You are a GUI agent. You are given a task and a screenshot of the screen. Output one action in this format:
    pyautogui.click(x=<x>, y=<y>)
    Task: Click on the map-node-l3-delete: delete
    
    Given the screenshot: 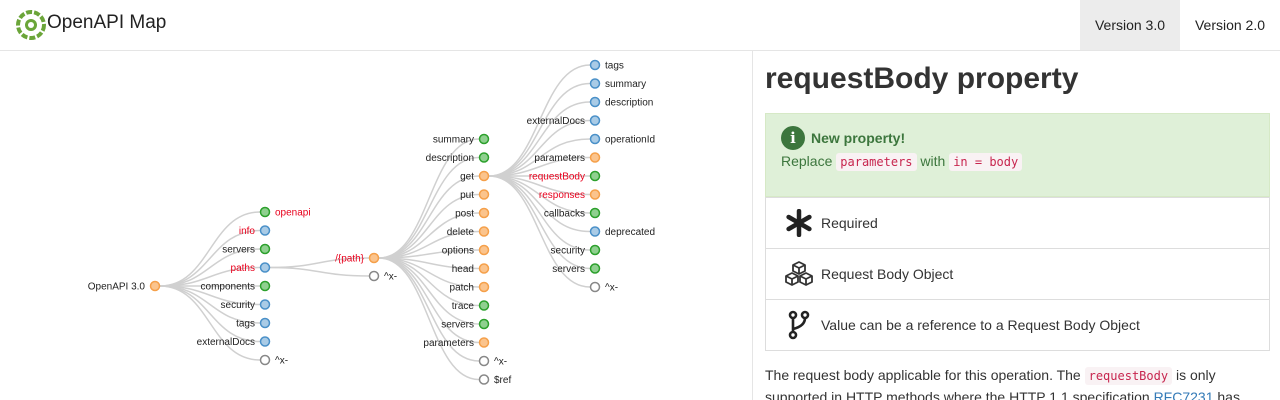 What is the action you would take?
    pyautogui.click(x=468, y=232)
    